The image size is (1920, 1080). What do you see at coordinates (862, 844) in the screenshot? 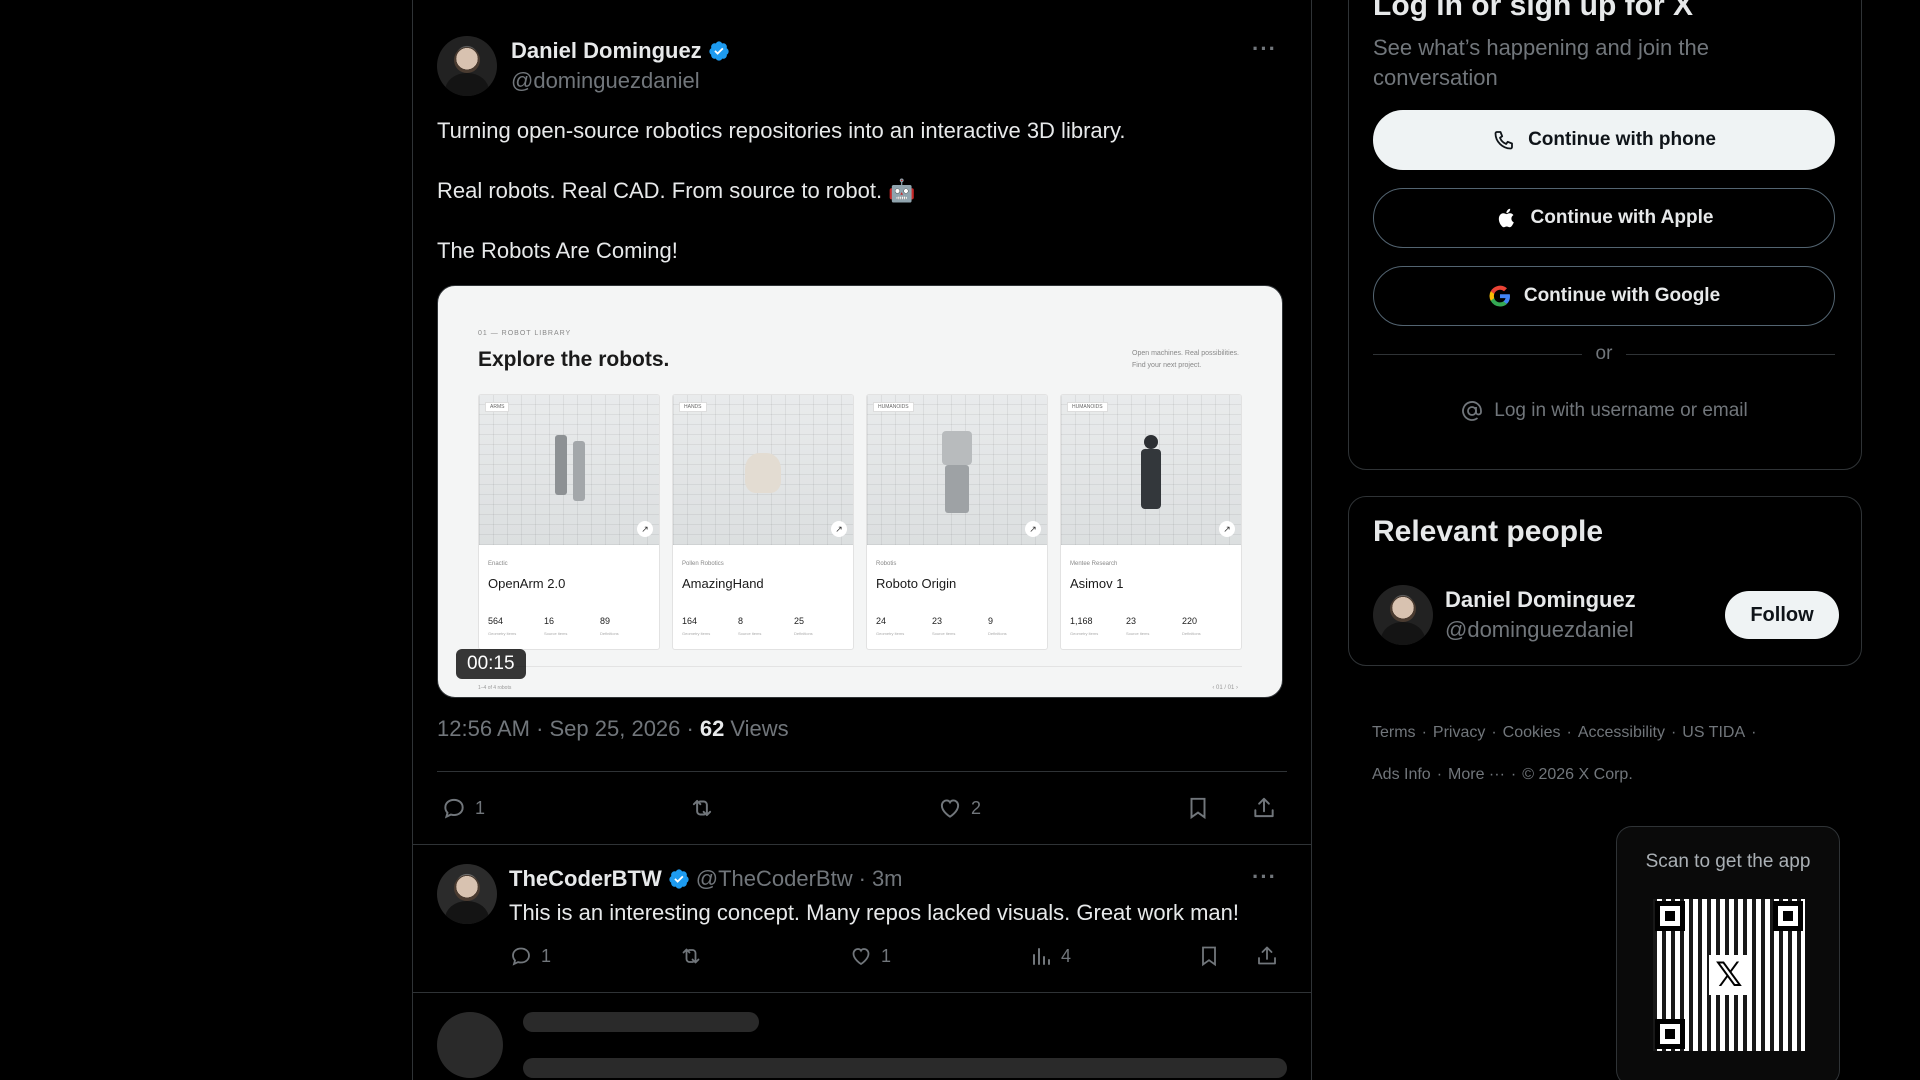
I see `post-divider` at bounding box center [862, 844].